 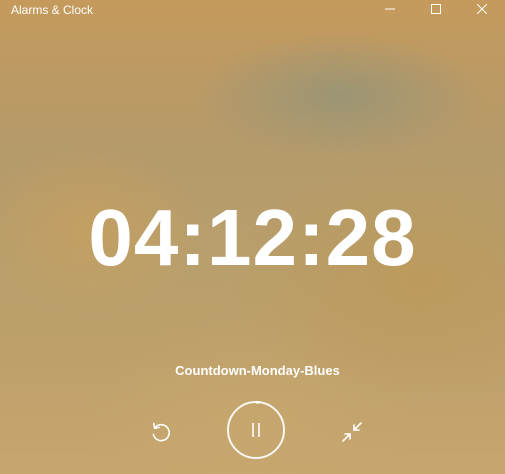 I want to click on collapse-icon, so click(x=352, y=432).